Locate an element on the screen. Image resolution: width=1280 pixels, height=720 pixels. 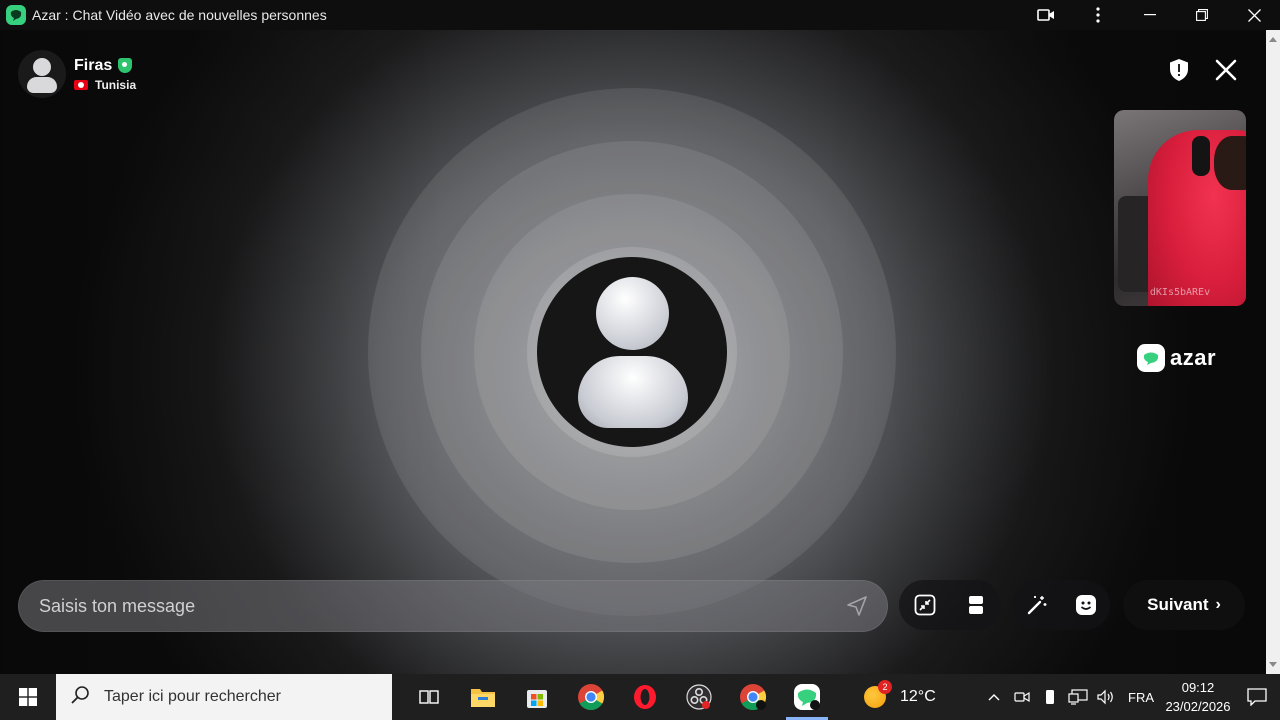
chevron-right-icon: › is located at coordinates (1218, 604).